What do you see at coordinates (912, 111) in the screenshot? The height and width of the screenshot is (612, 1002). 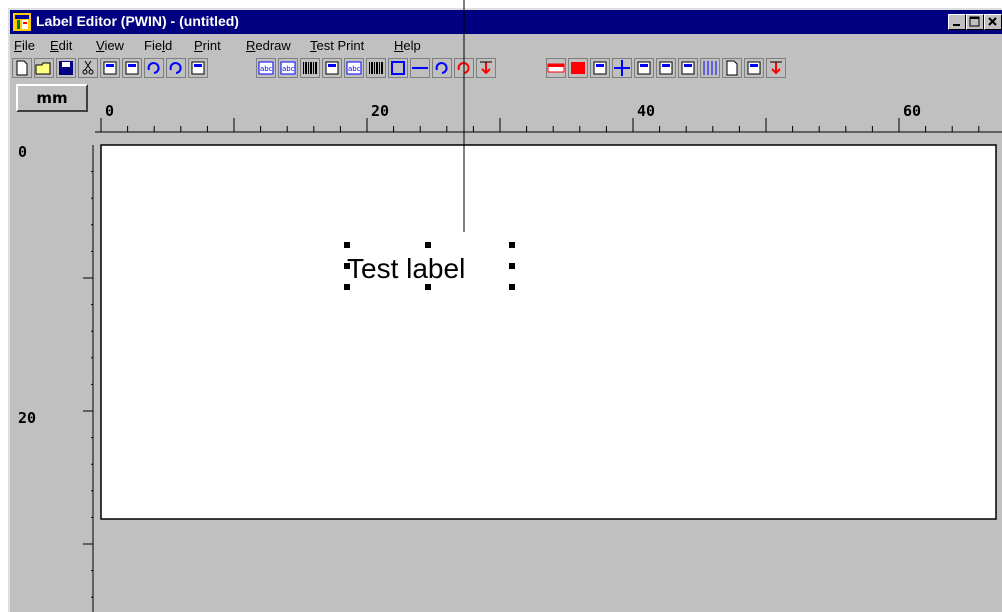 I see `top-ruler-label: 60` at bounding box center [912, 111].